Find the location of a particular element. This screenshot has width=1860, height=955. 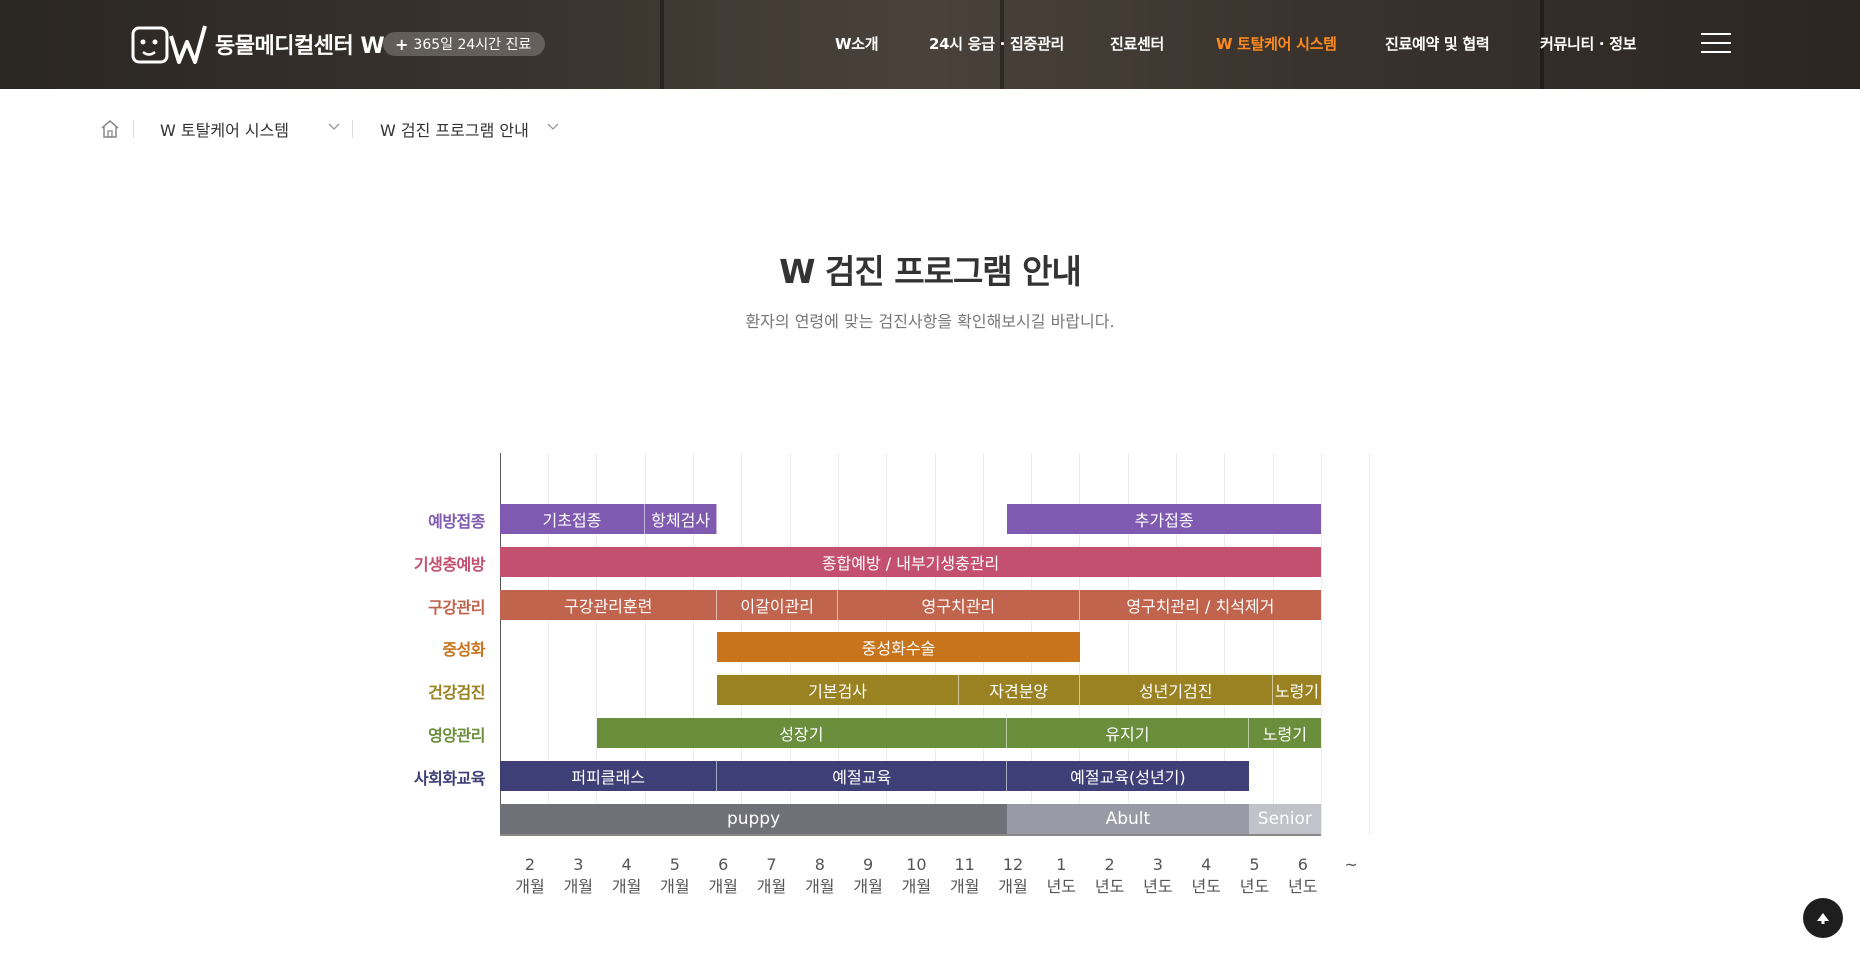

chart-y-axis is located at coordinates (500, 644).